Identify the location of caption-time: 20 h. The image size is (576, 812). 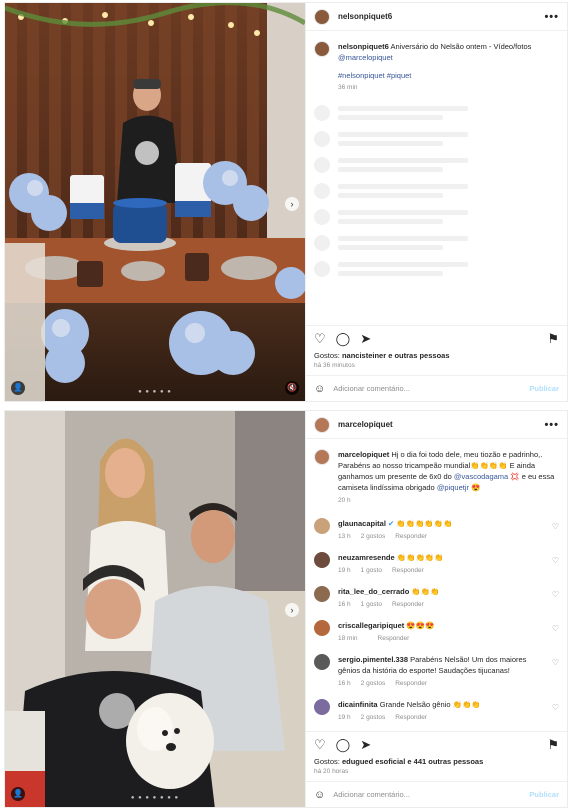
(344, 500).